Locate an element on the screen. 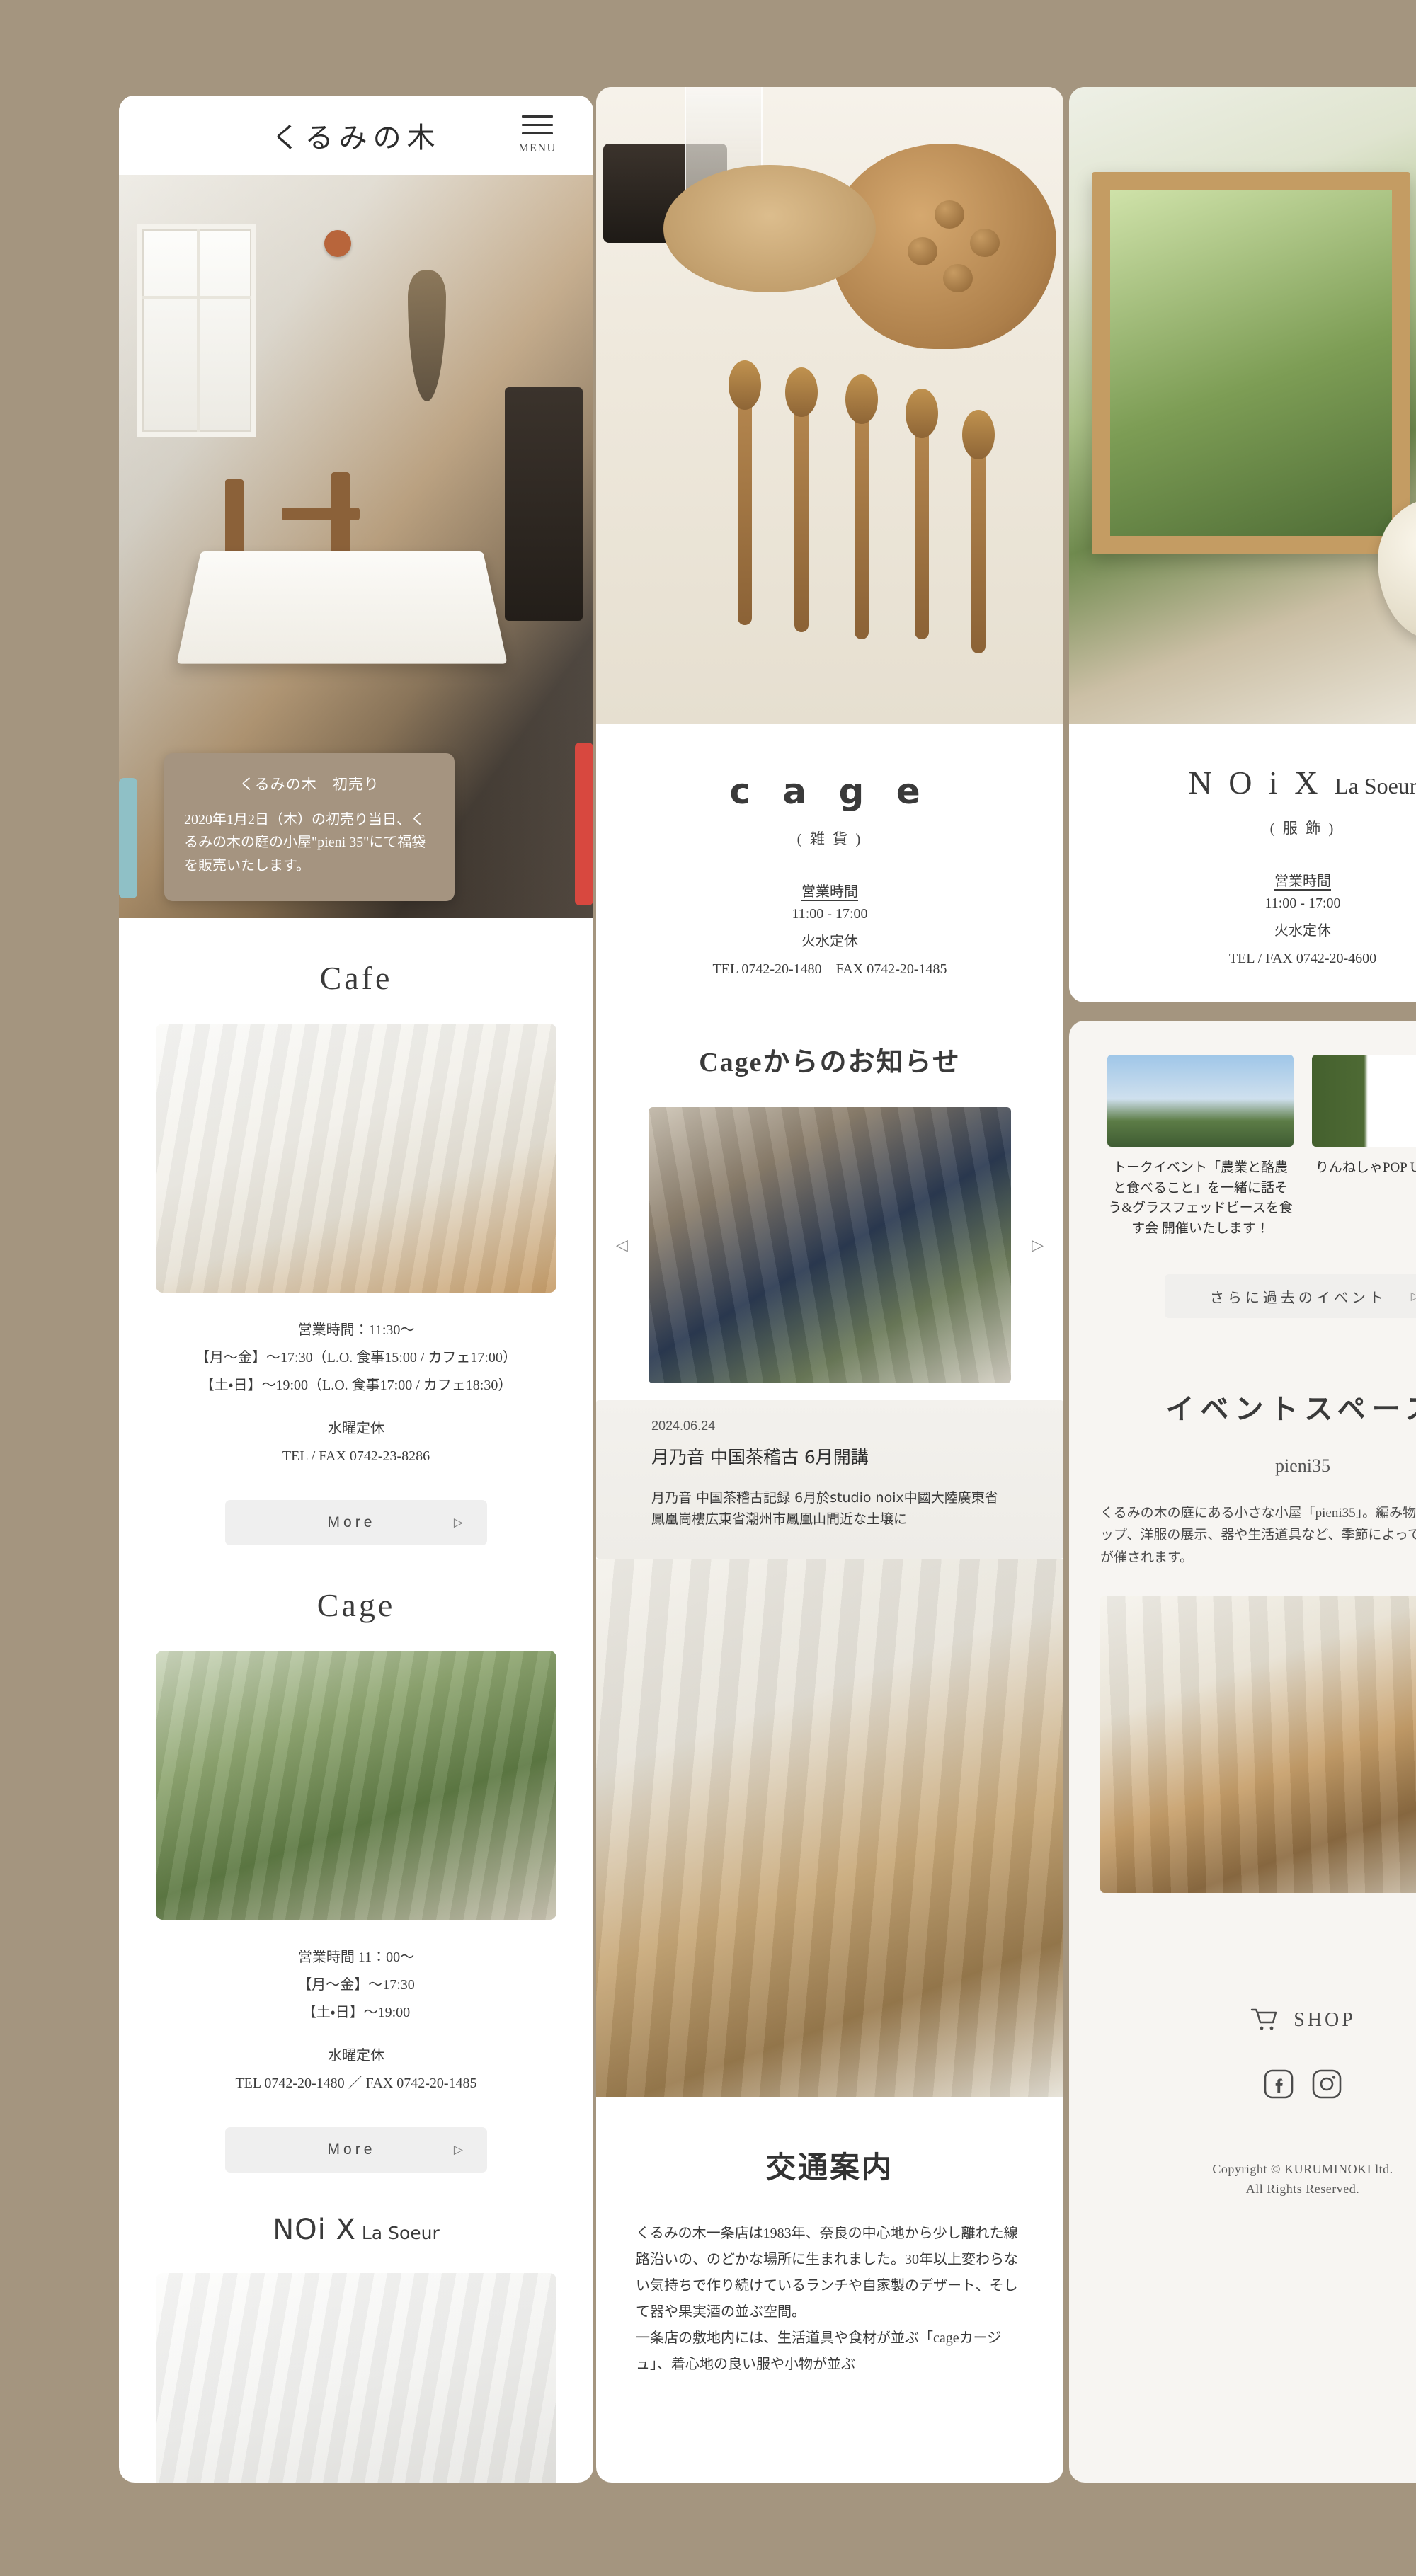  noix-photo is located at coordinates (356, 2378).